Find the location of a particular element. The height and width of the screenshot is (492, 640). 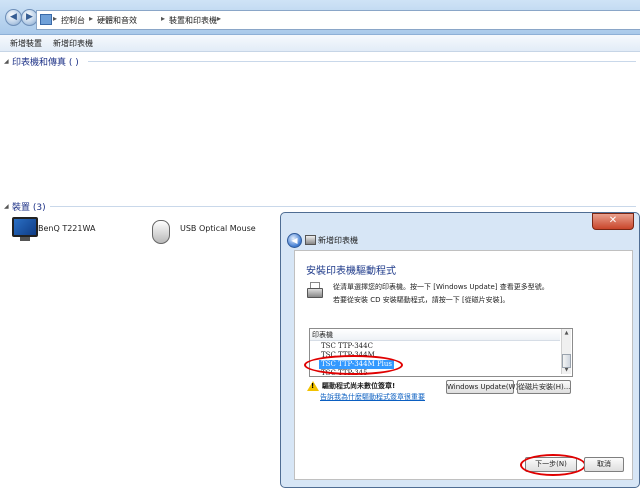

device-label: BenQ T221WA is located at coordinates (67, 228).